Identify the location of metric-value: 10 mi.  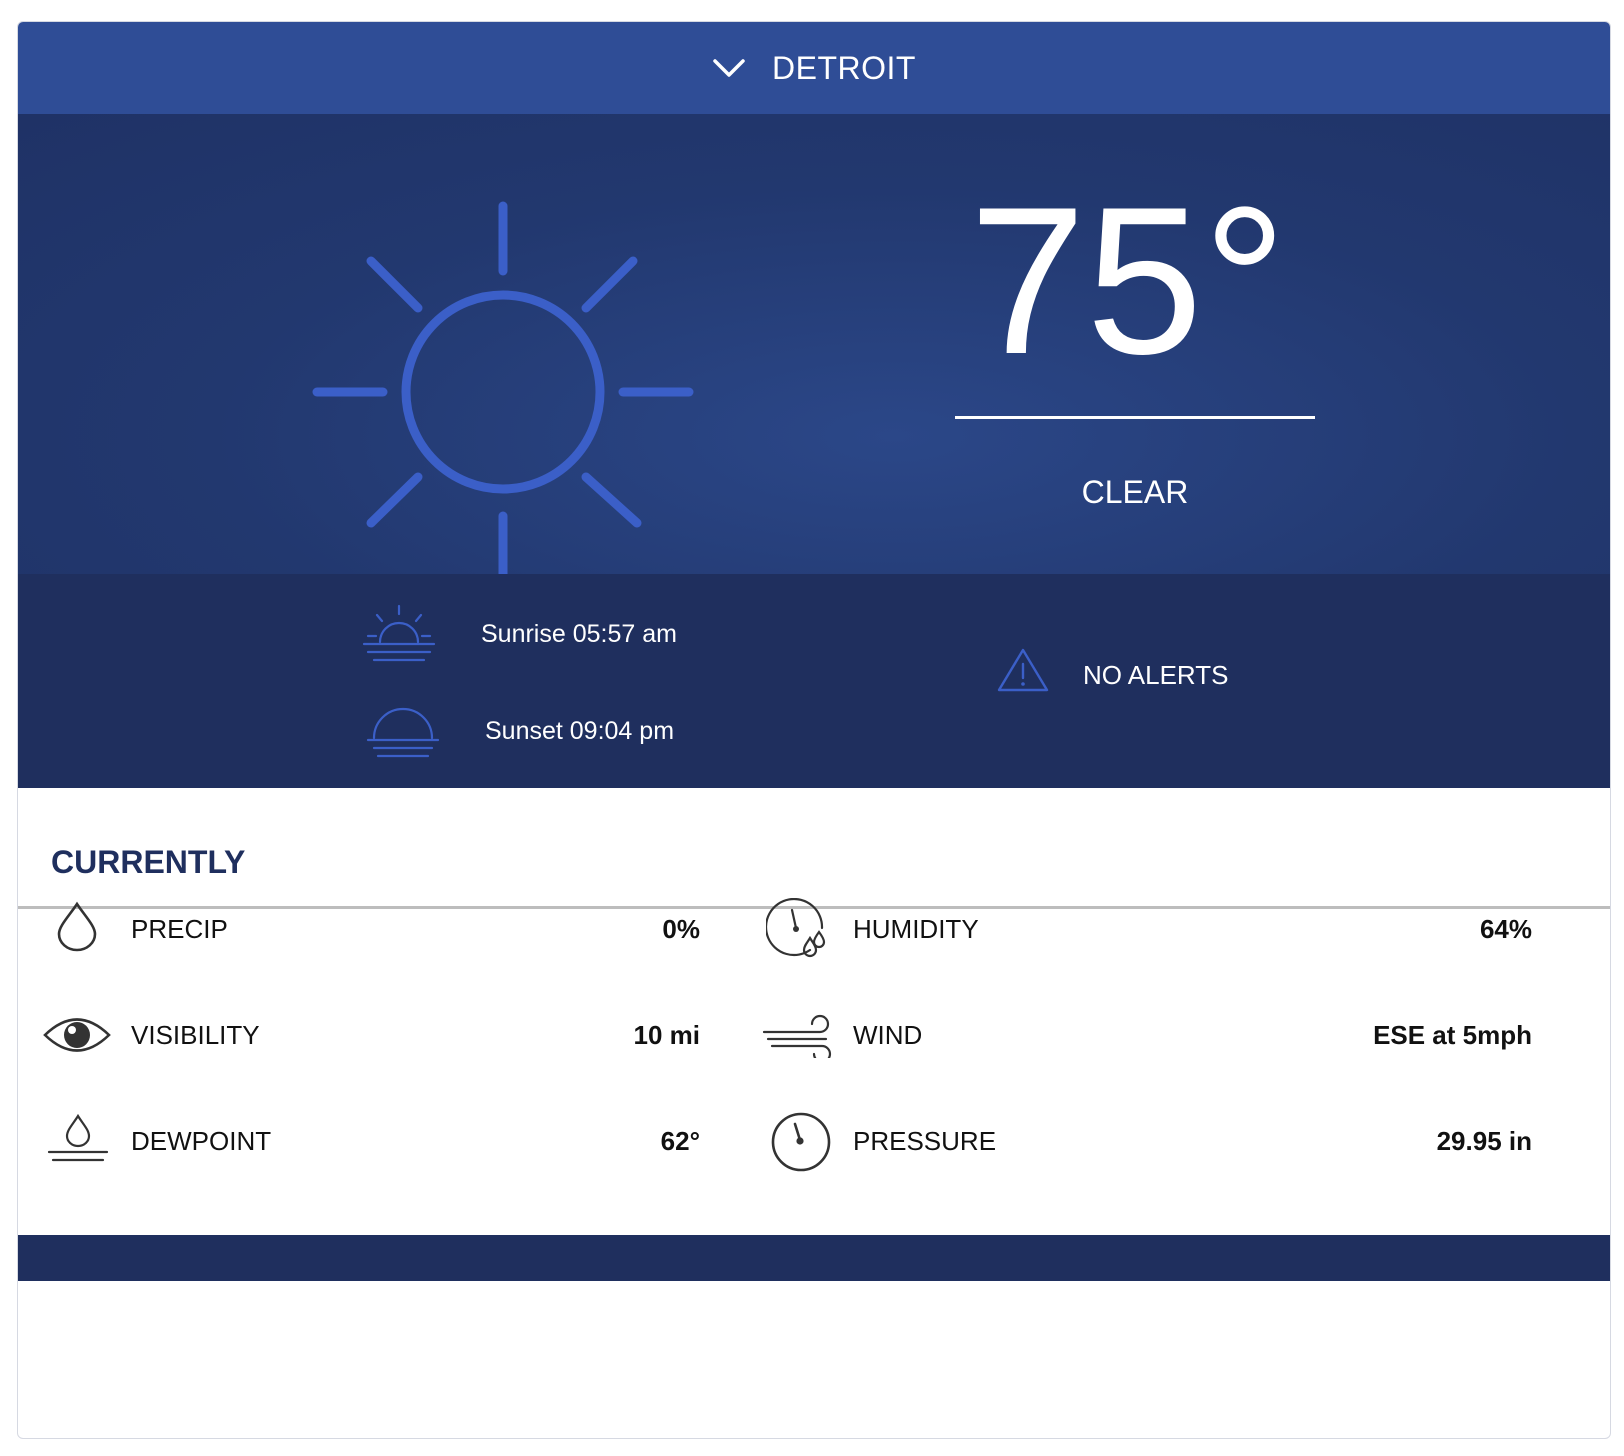
(667, 1034).